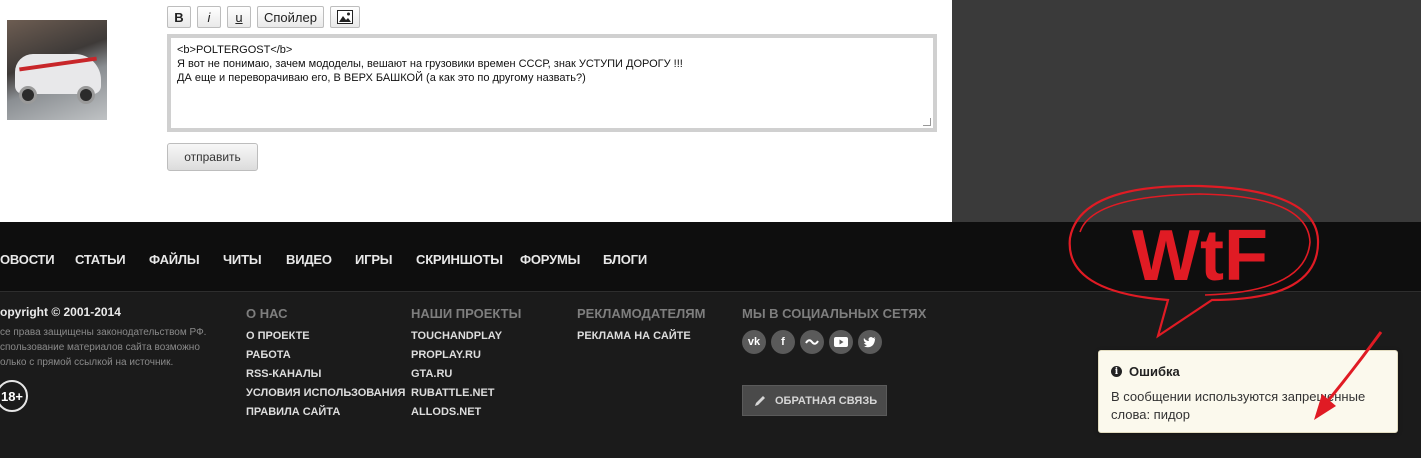  Describe the element at coordinates (453, 393) in the screenshot. I see `project-link: RUBATTLE.NET` at that location.